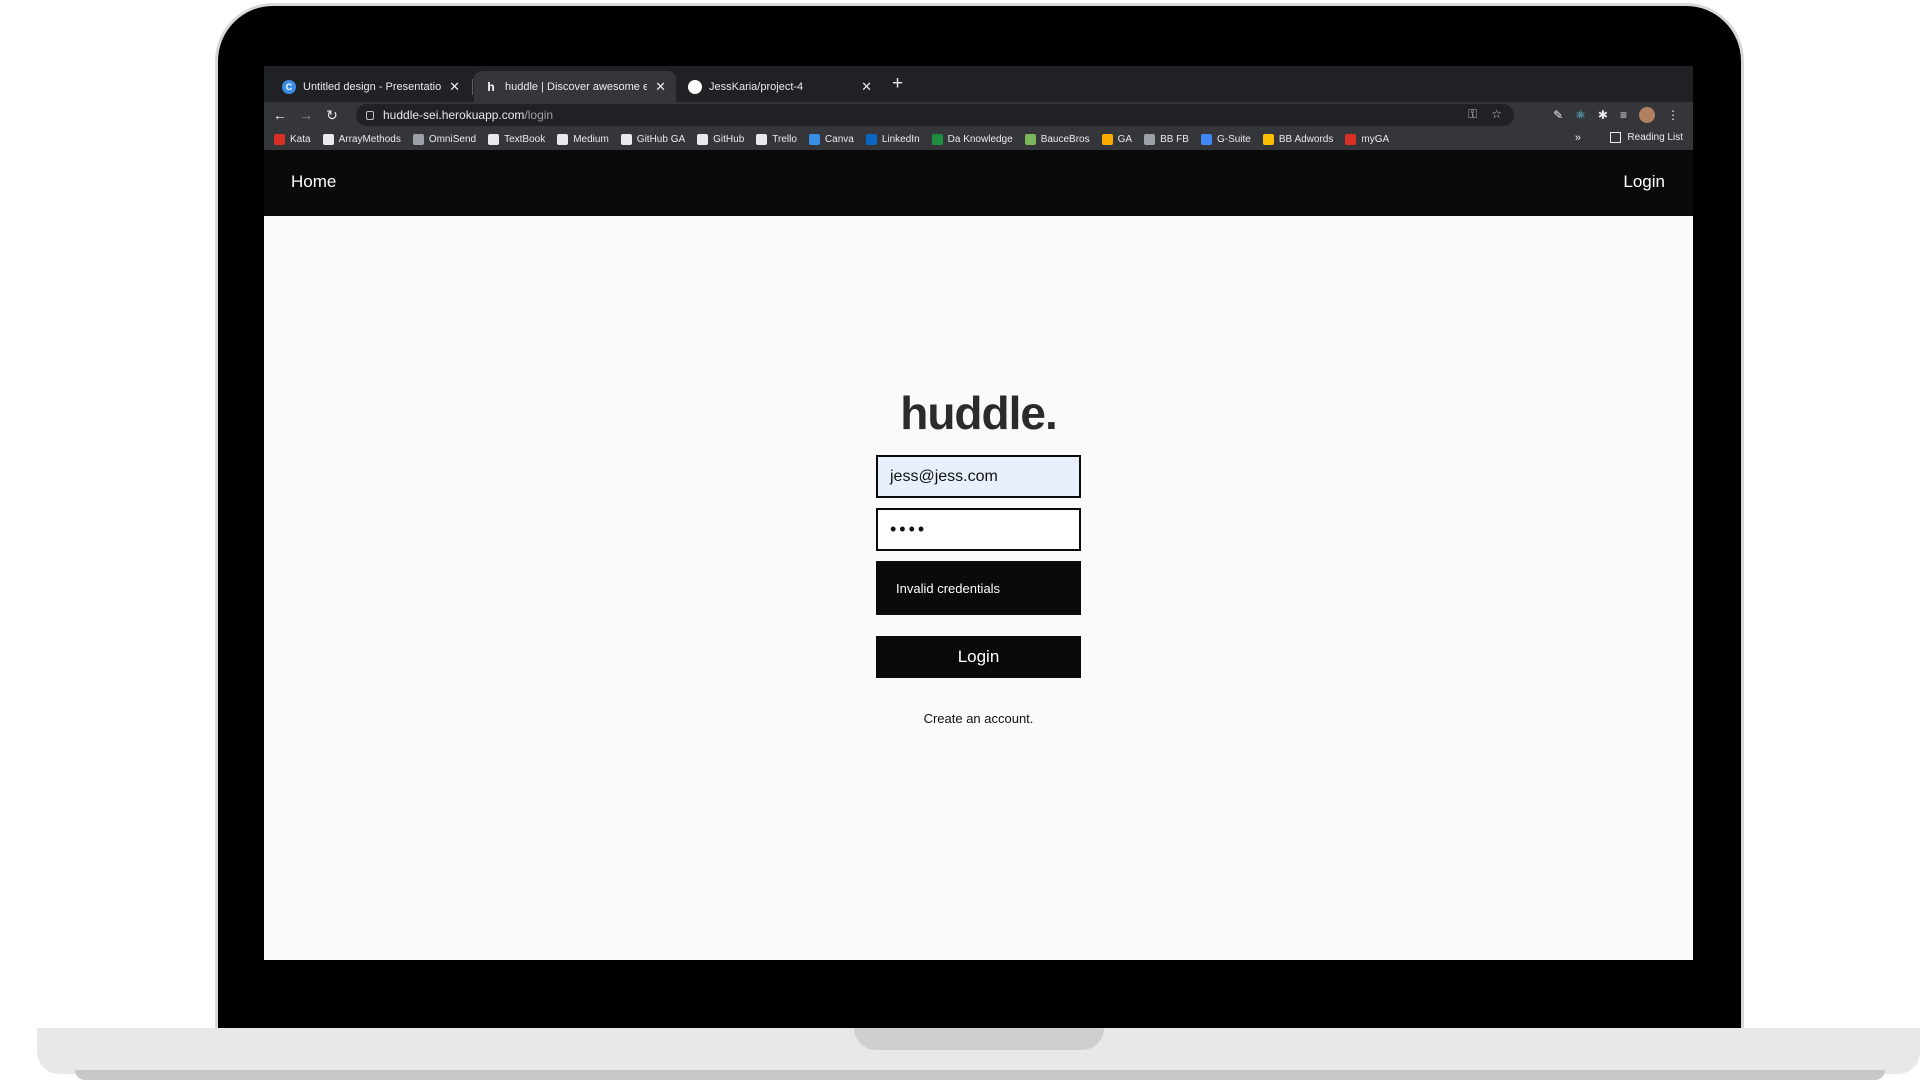 The width and height of the screenshot is (1920, 1080). What do you see at coordinates (525, 139) in the screenshot?
I see `bookmark-label: TextBook` at bounding box center [525, 139].